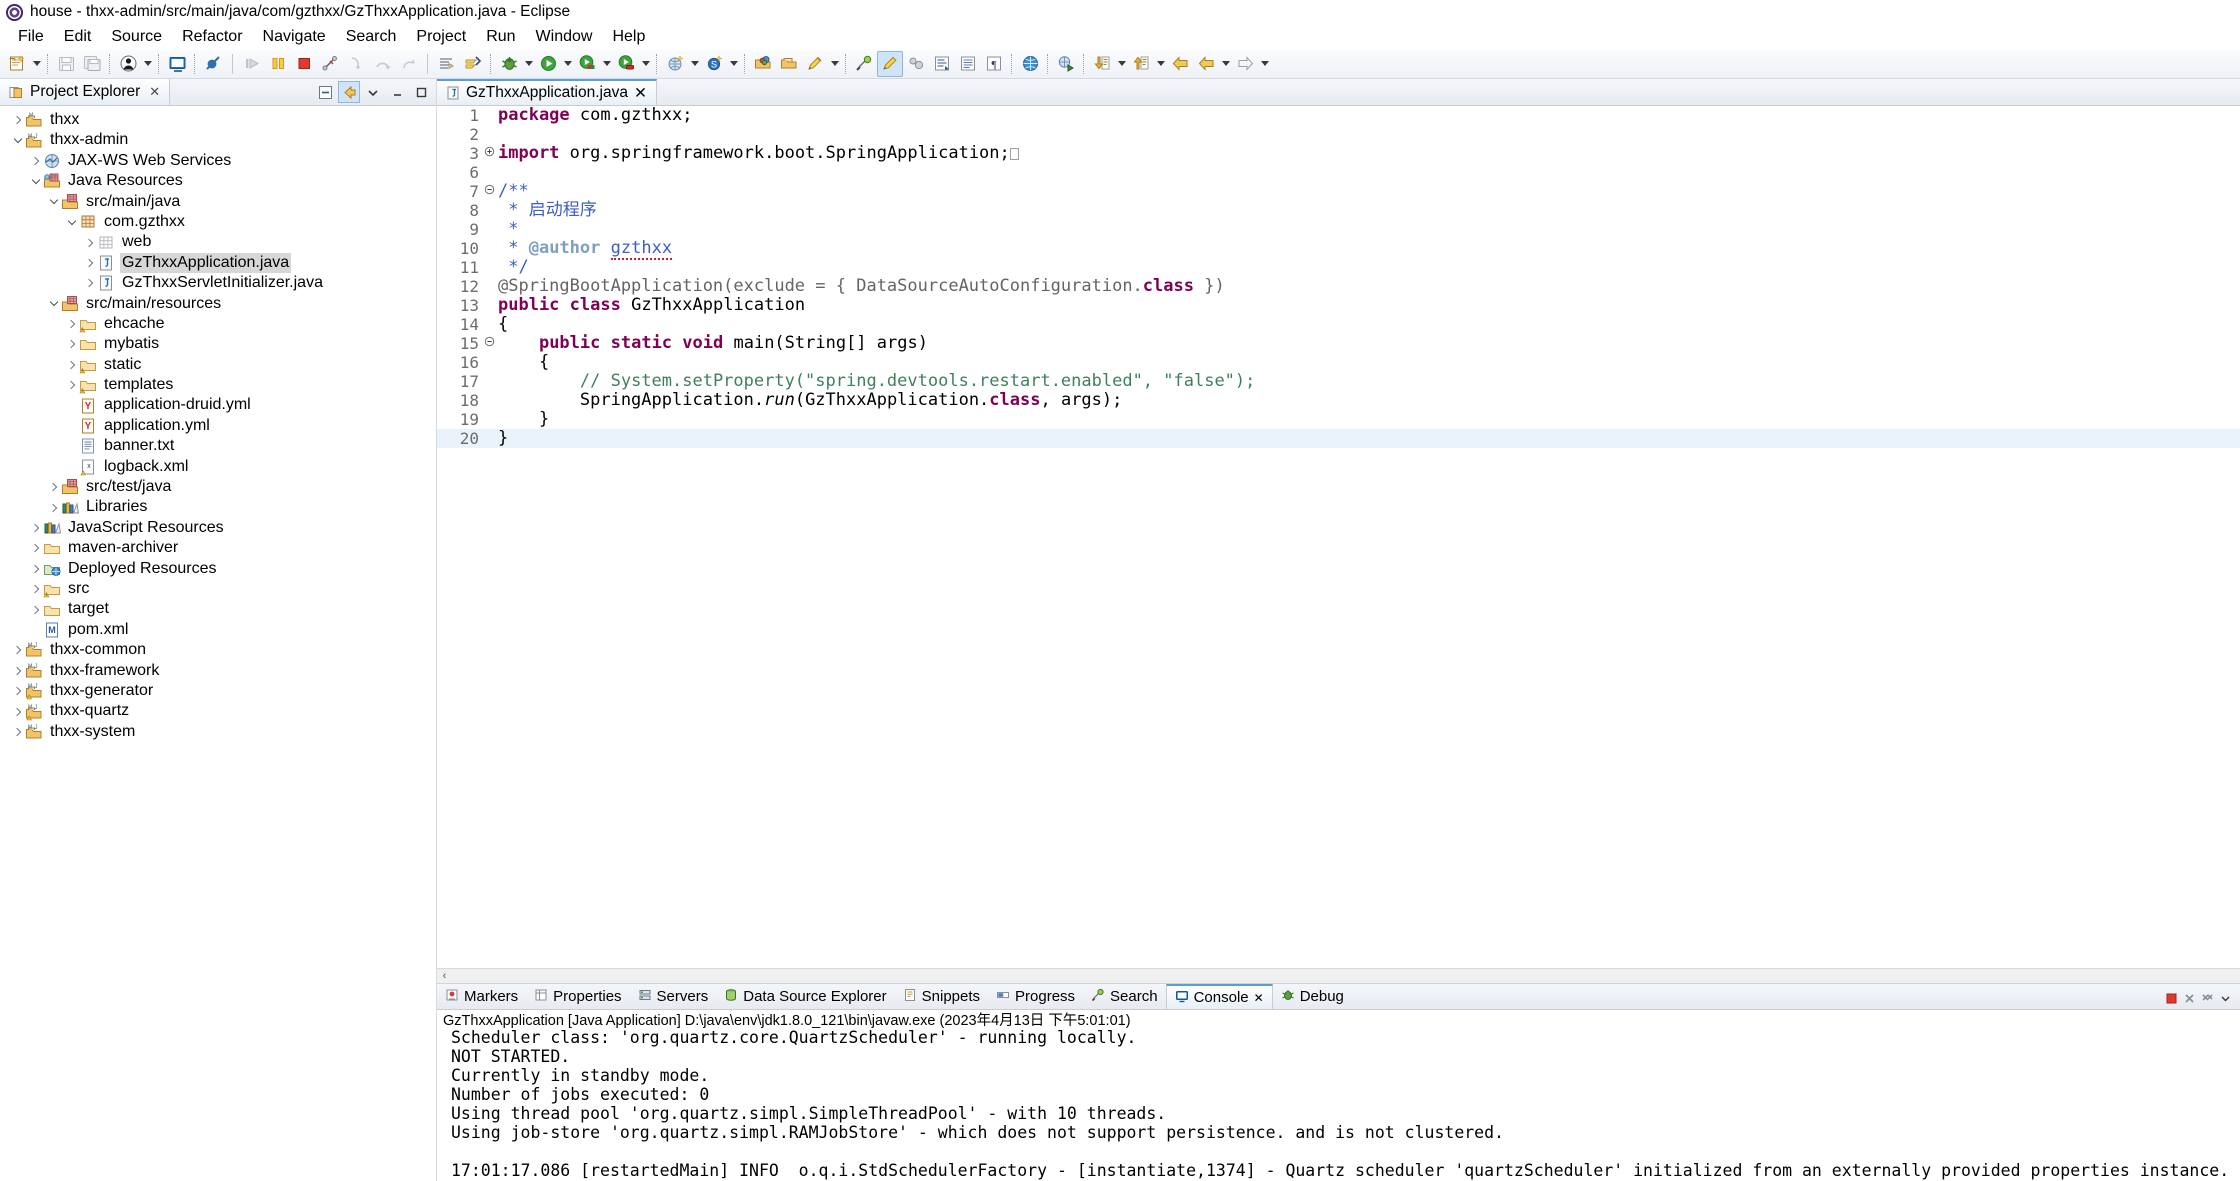  Describe the element at coordinates (1338, 420) in the screenshot. I see `code-line: 19 }` at that location.